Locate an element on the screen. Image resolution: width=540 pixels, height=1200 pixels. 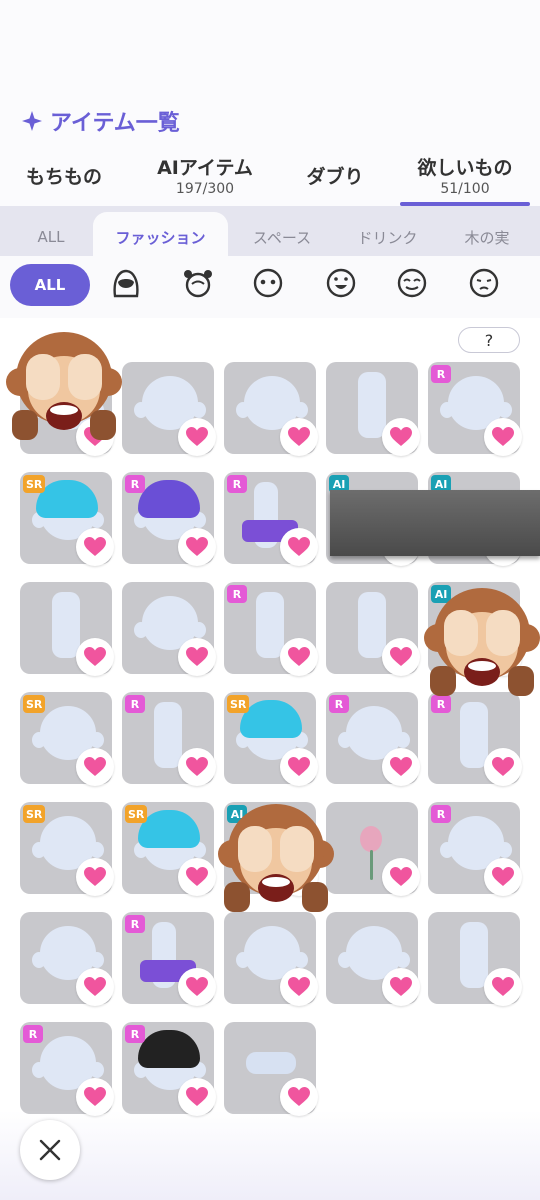
help-button: ? is located at coordinates (489, 340).